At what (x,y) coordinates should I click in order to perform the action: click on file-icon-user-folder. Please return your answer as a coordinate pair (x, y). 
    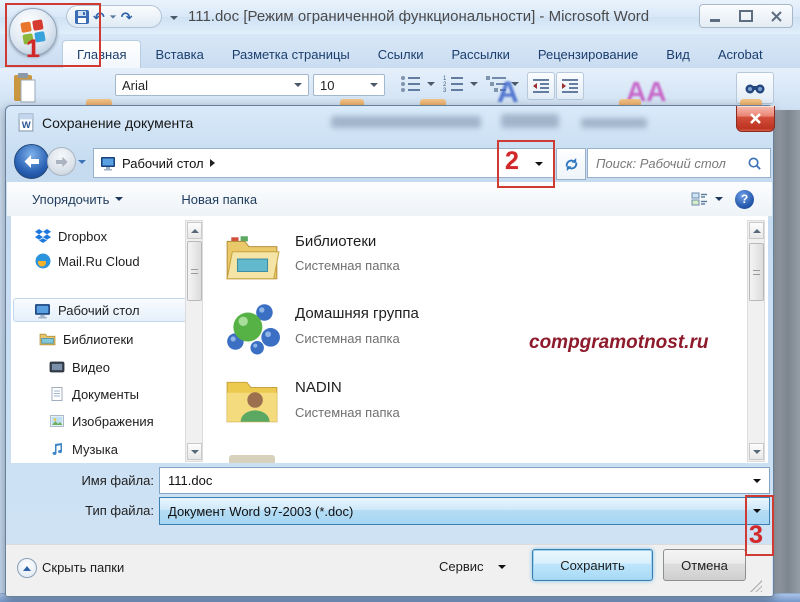
    Looking at the image, I should click on (252, 403).